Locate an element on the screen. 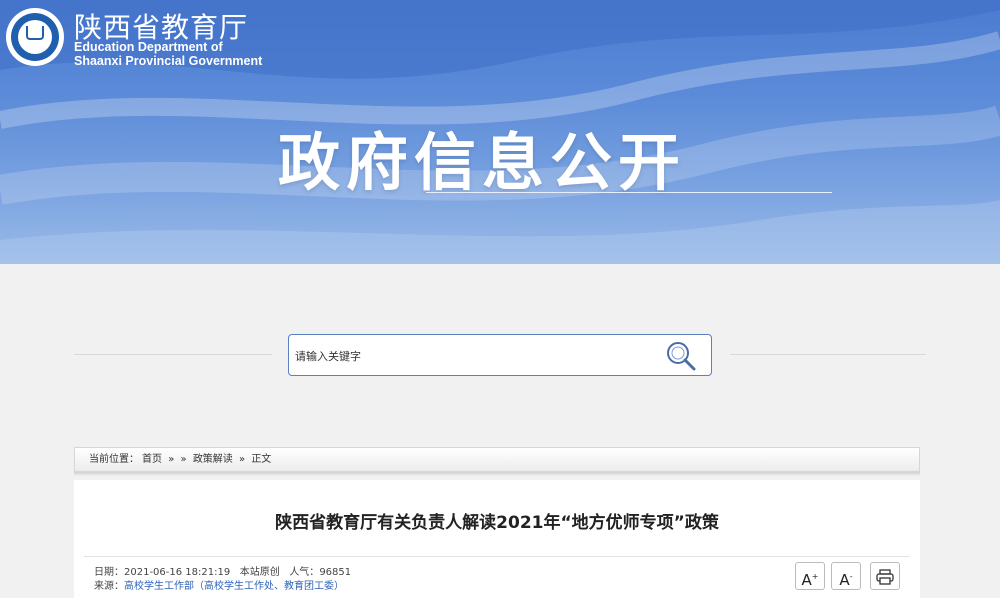 This screenshot has width=1000, height=598. search-magnifier-icon is located at coordinates (681, 356).